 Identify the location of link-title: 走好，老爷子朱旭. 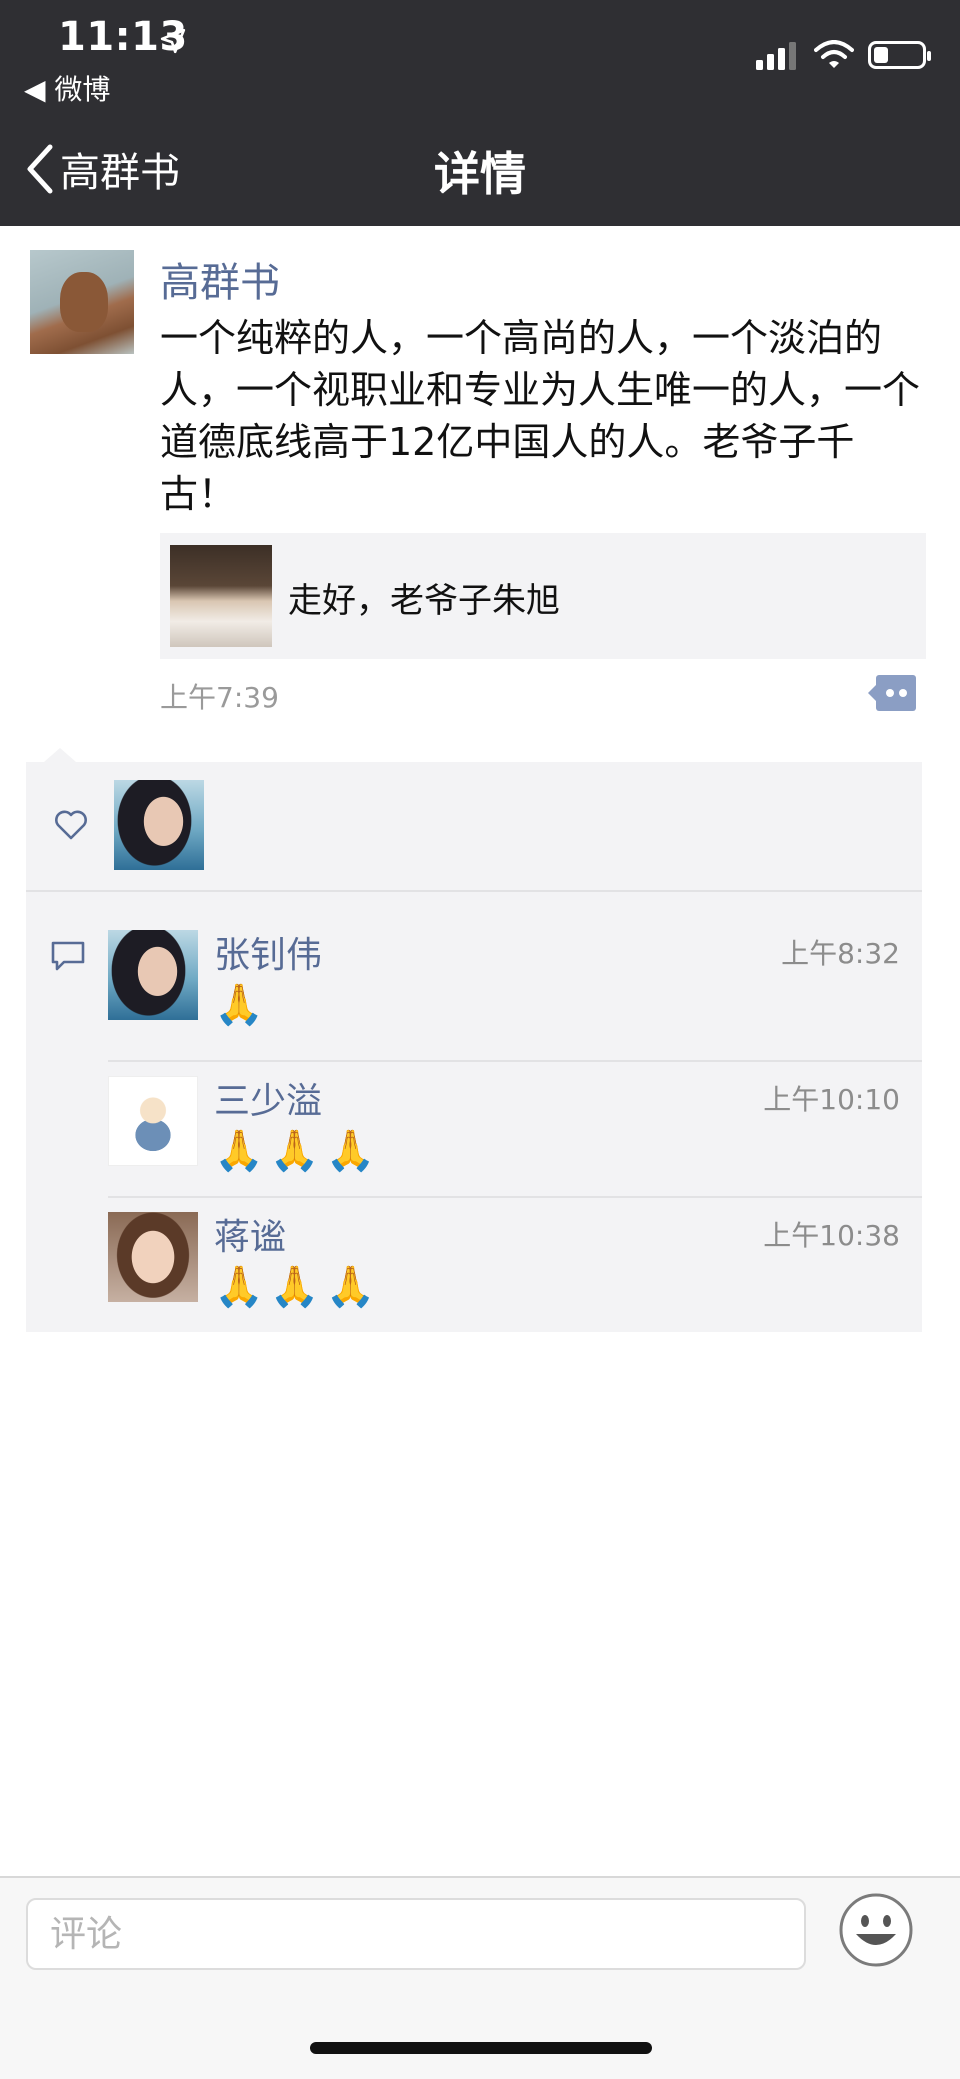
(424, 601).